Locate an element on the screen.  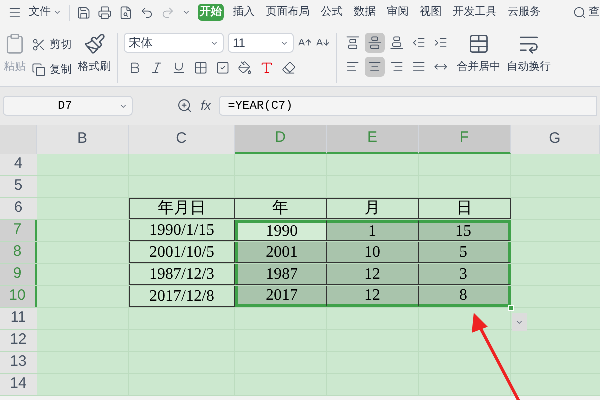
table-cell: 2017/12/8 is located at coordinates (182, 296).